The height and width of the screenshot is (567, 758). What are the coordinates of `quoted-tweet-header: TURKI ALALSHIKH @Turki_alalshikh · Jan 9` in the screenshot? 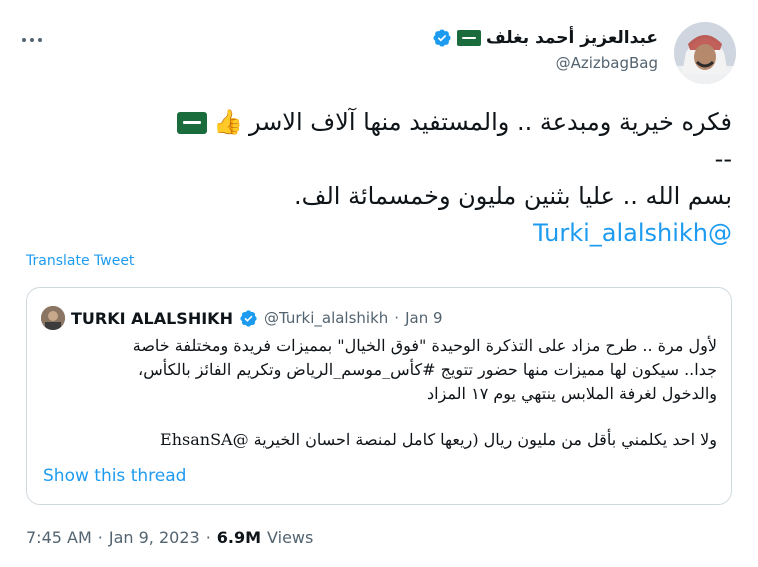 It's located at (242, 318).